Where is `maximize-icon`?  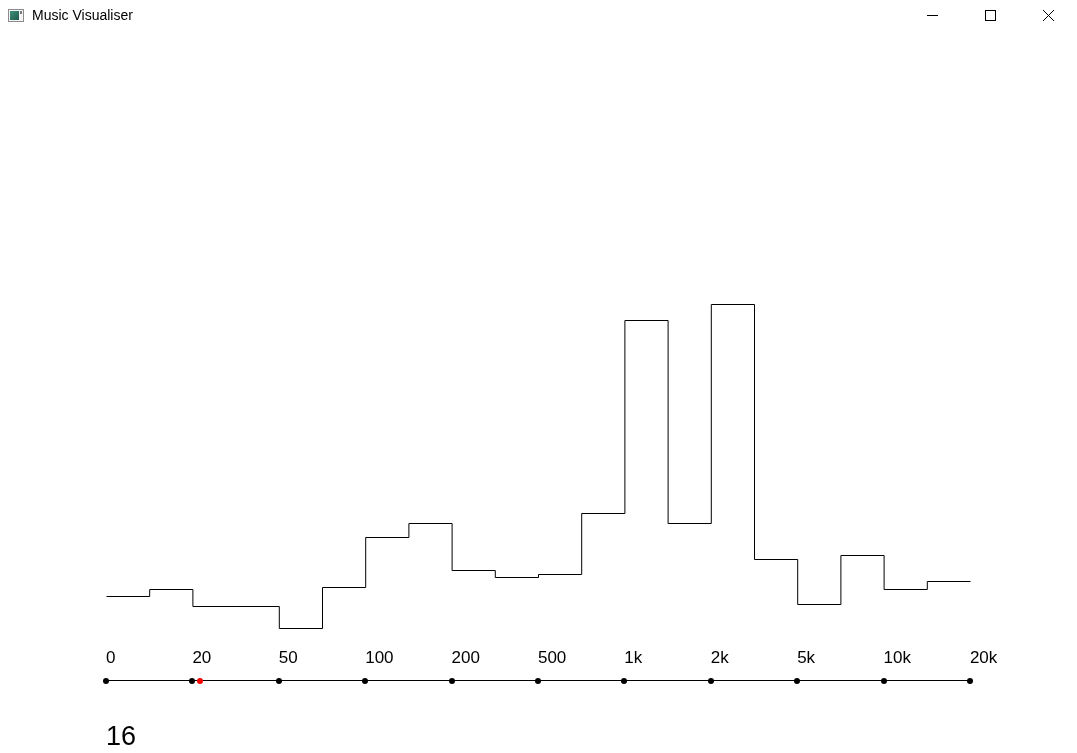 maximize-icon is located at coordinates (990, 15).